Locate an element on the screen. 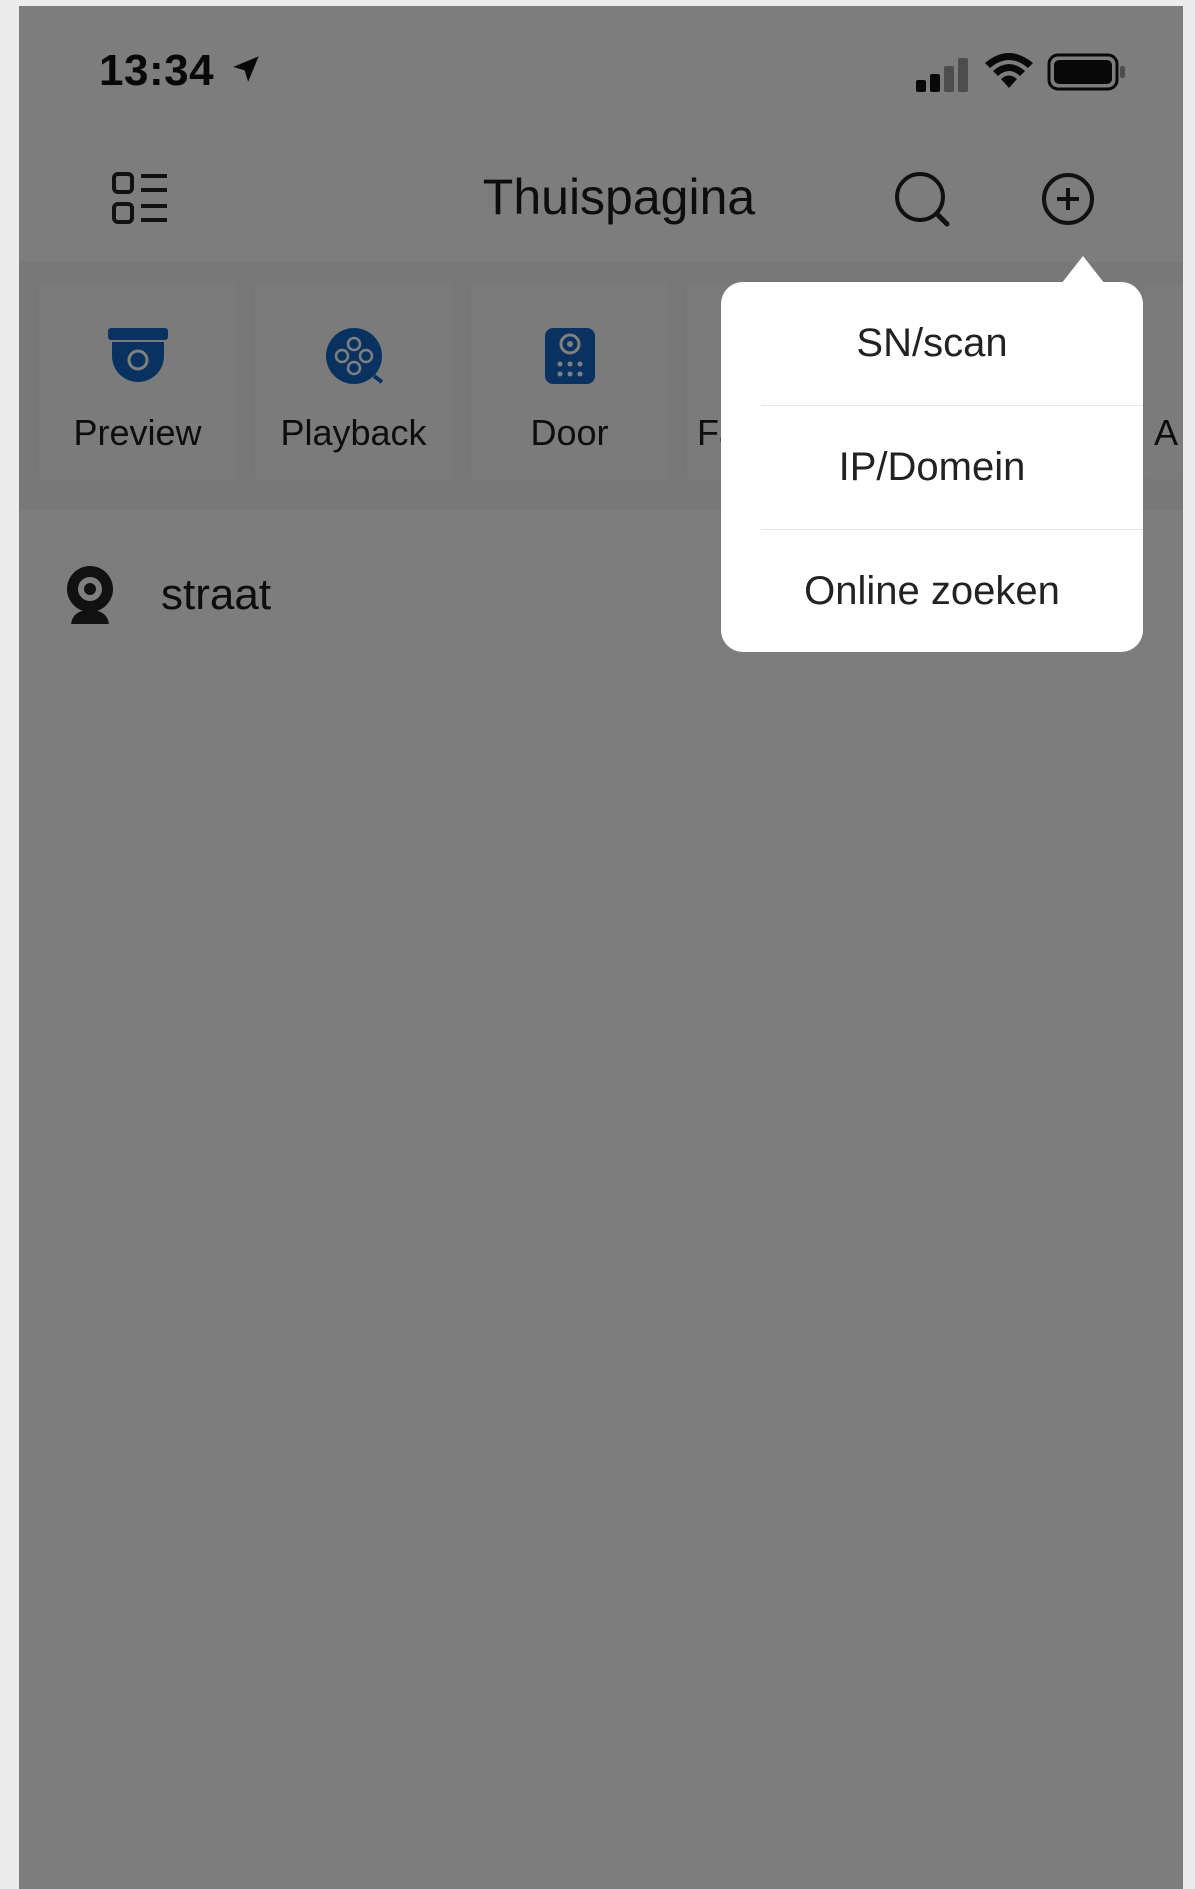 Image resolution: width=1195 pixels, height=1889 pixels. add-device-menu: SN/scan IP/Domein Online zoeken is located at coordinates (932, 467).